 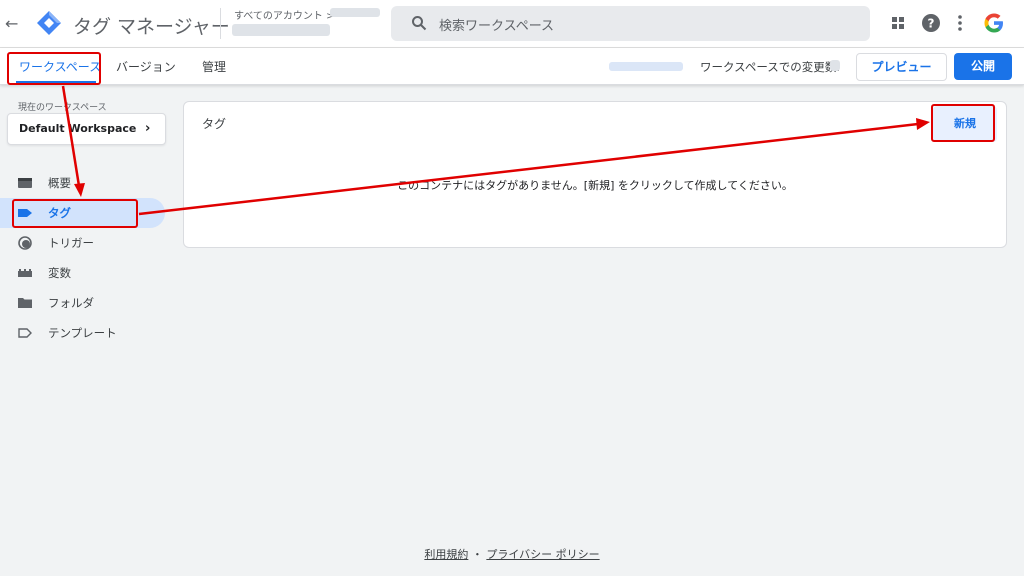 What do you see at coordinates (214, 124) in the screenshot?
I see `card-title: タグ` at bounding box center [214, 124].